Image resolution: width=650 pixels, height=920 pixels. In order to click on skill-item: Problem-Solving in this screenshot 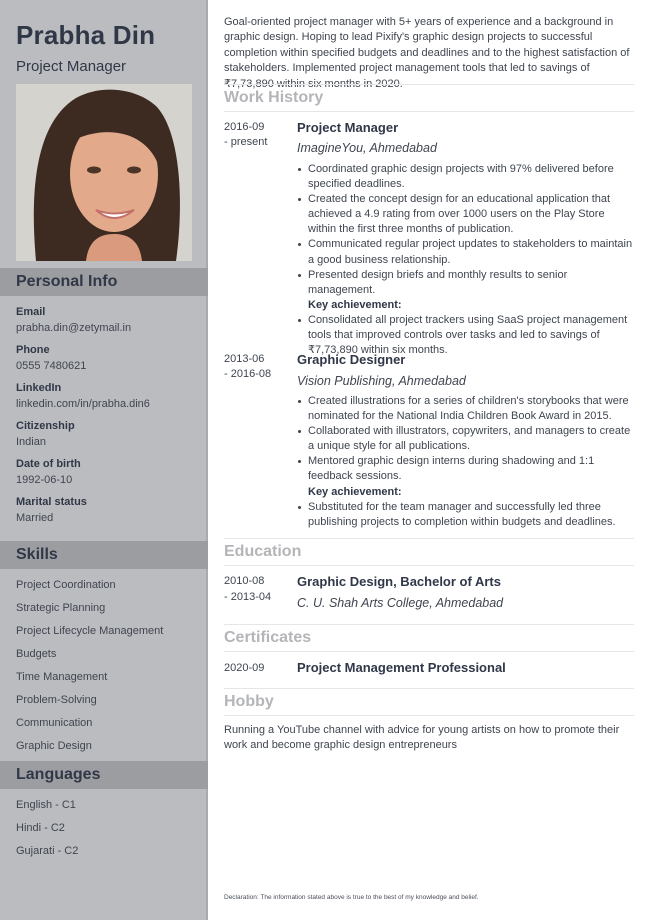, I will do `click(56, 700)`.